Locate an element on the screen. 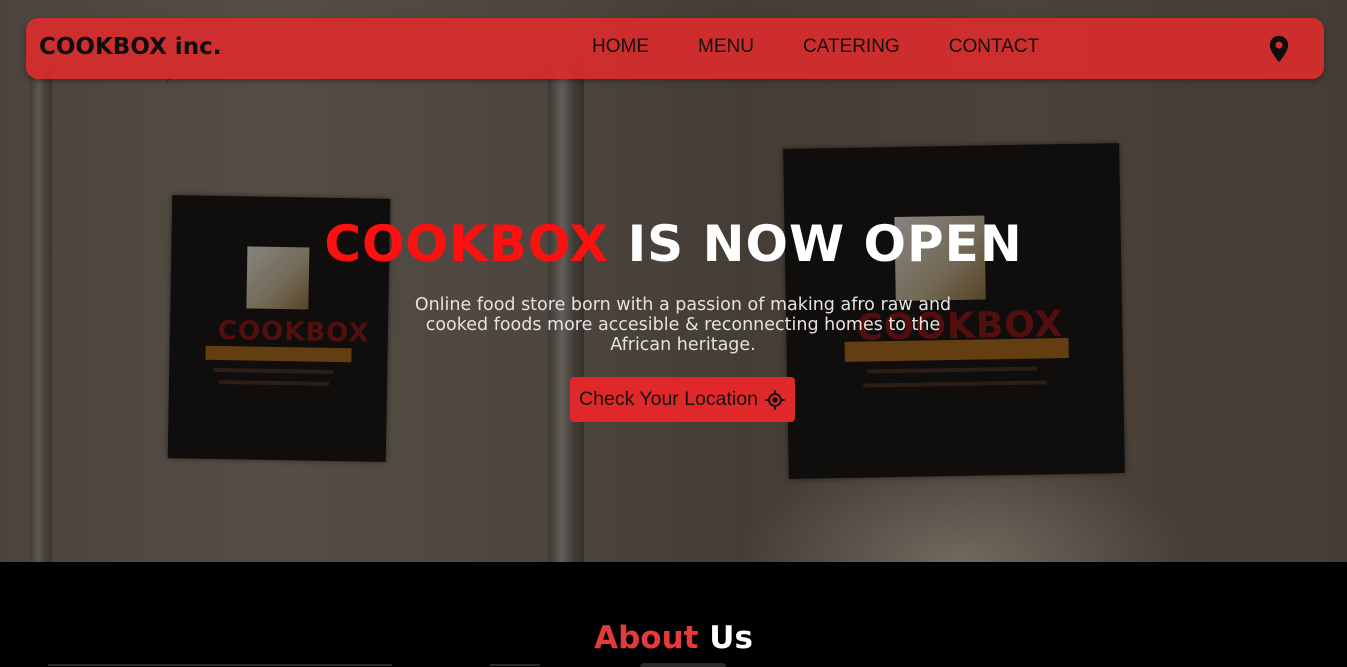 This screenshot has width=1347, height=667. nav-links: HOME MENU CATERING CONTACT is located at coordinates (840, 47).